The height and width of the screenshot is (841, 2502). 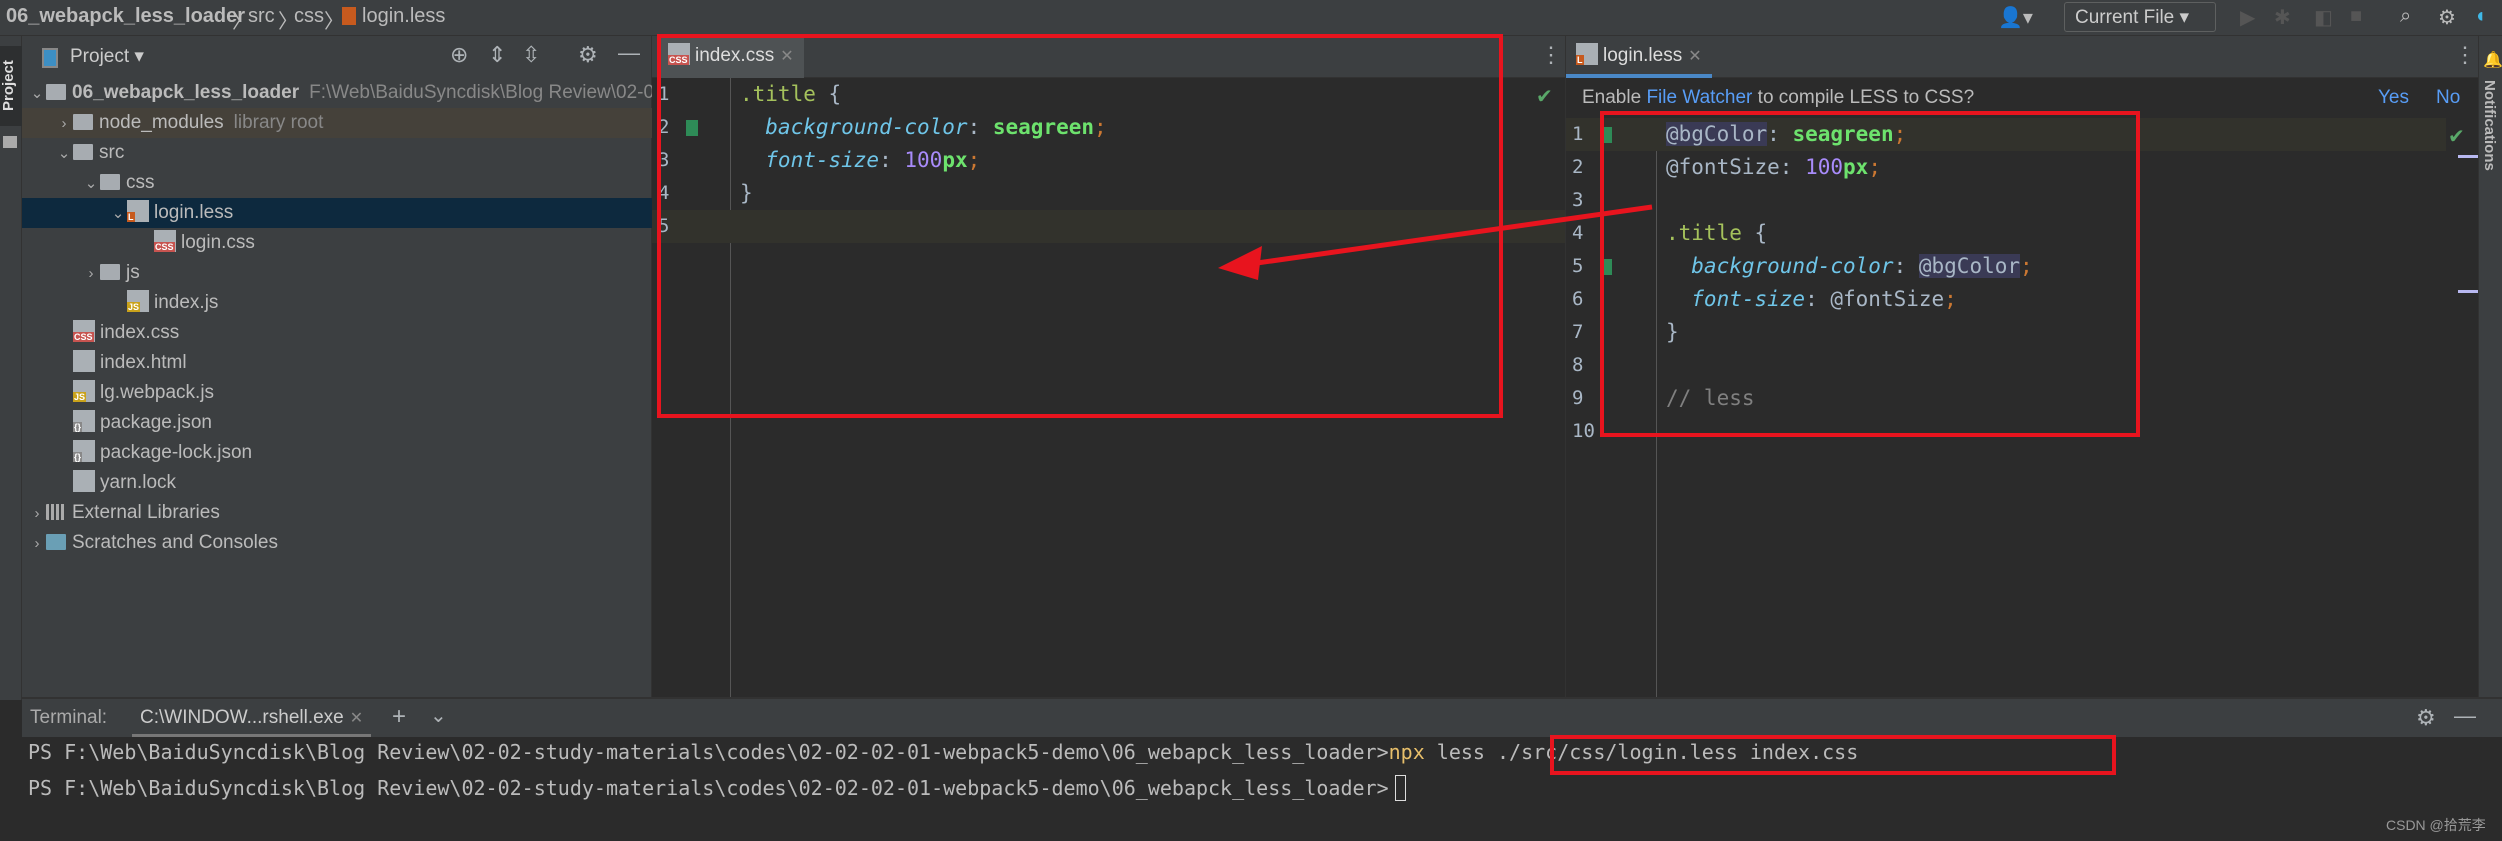 I want to click on run-icon: ▶, so click(x=2247, y=17).